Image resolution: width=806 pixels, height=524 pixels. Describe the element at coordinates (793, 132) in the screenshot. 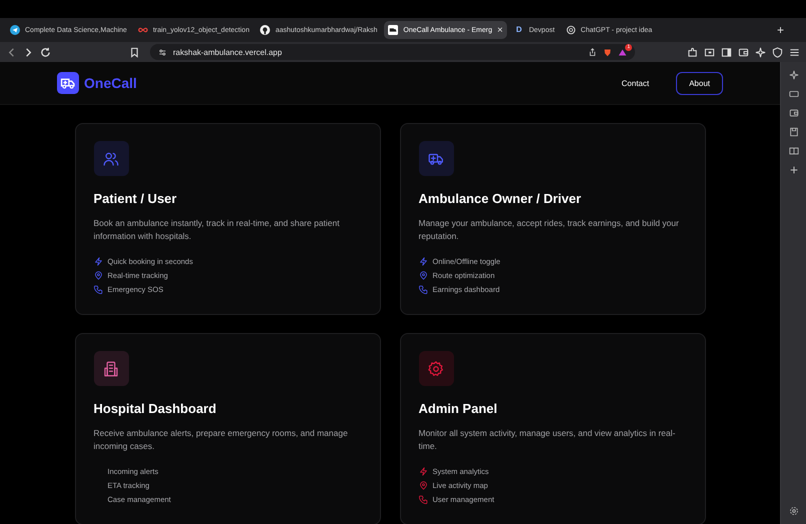

I see `floppy-icon` at that location.